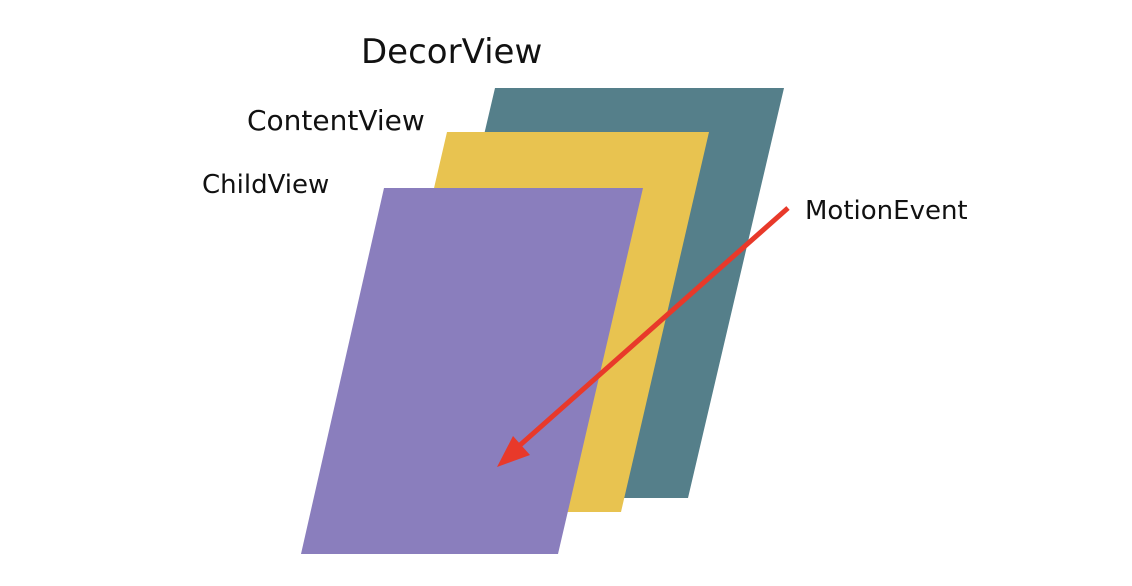 The width and height of the screenshot is (1132, 586). What do you see at coordinates (886, 211) in the screenshot?
I see `motion-event-label: MotionEvent` at bounding box center [886, 211].